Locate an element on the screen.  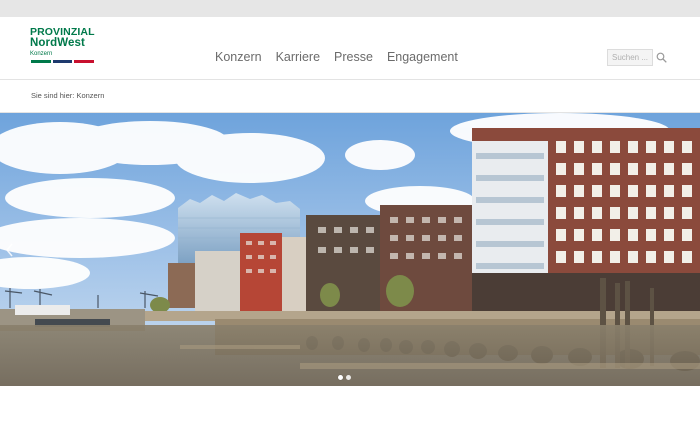
logo-color-bars is located at coordinates (63, 61).